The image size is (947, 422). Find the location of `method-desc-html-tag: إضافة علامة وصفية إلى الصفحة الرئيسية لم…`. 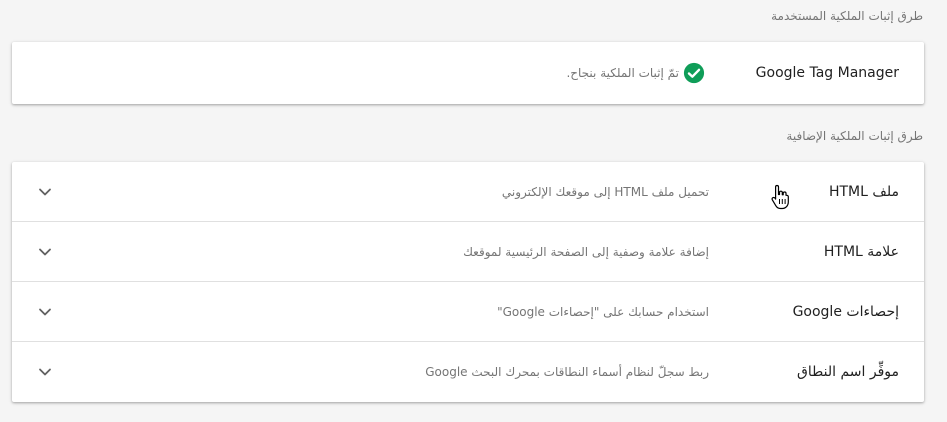

method-desc-html-tag: إضافة علامة وصفية إلى الصفحة الرئيسية لم… is located at coordinates (586, 252).